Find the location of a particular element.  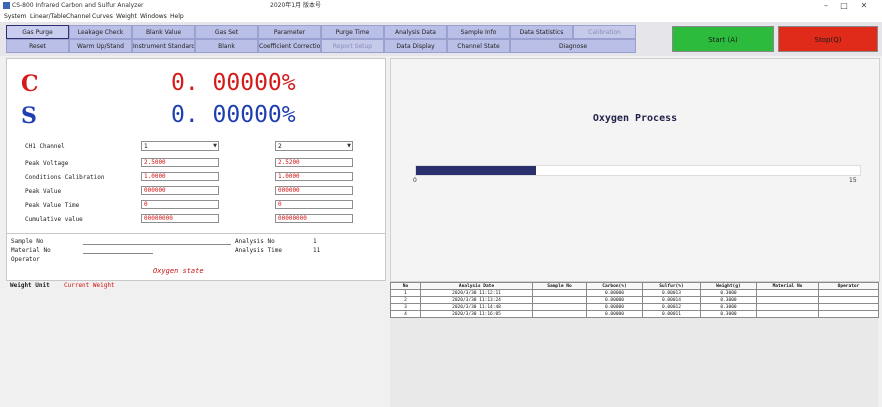

menu-weight: Weight is located at coordinates (126, 17).